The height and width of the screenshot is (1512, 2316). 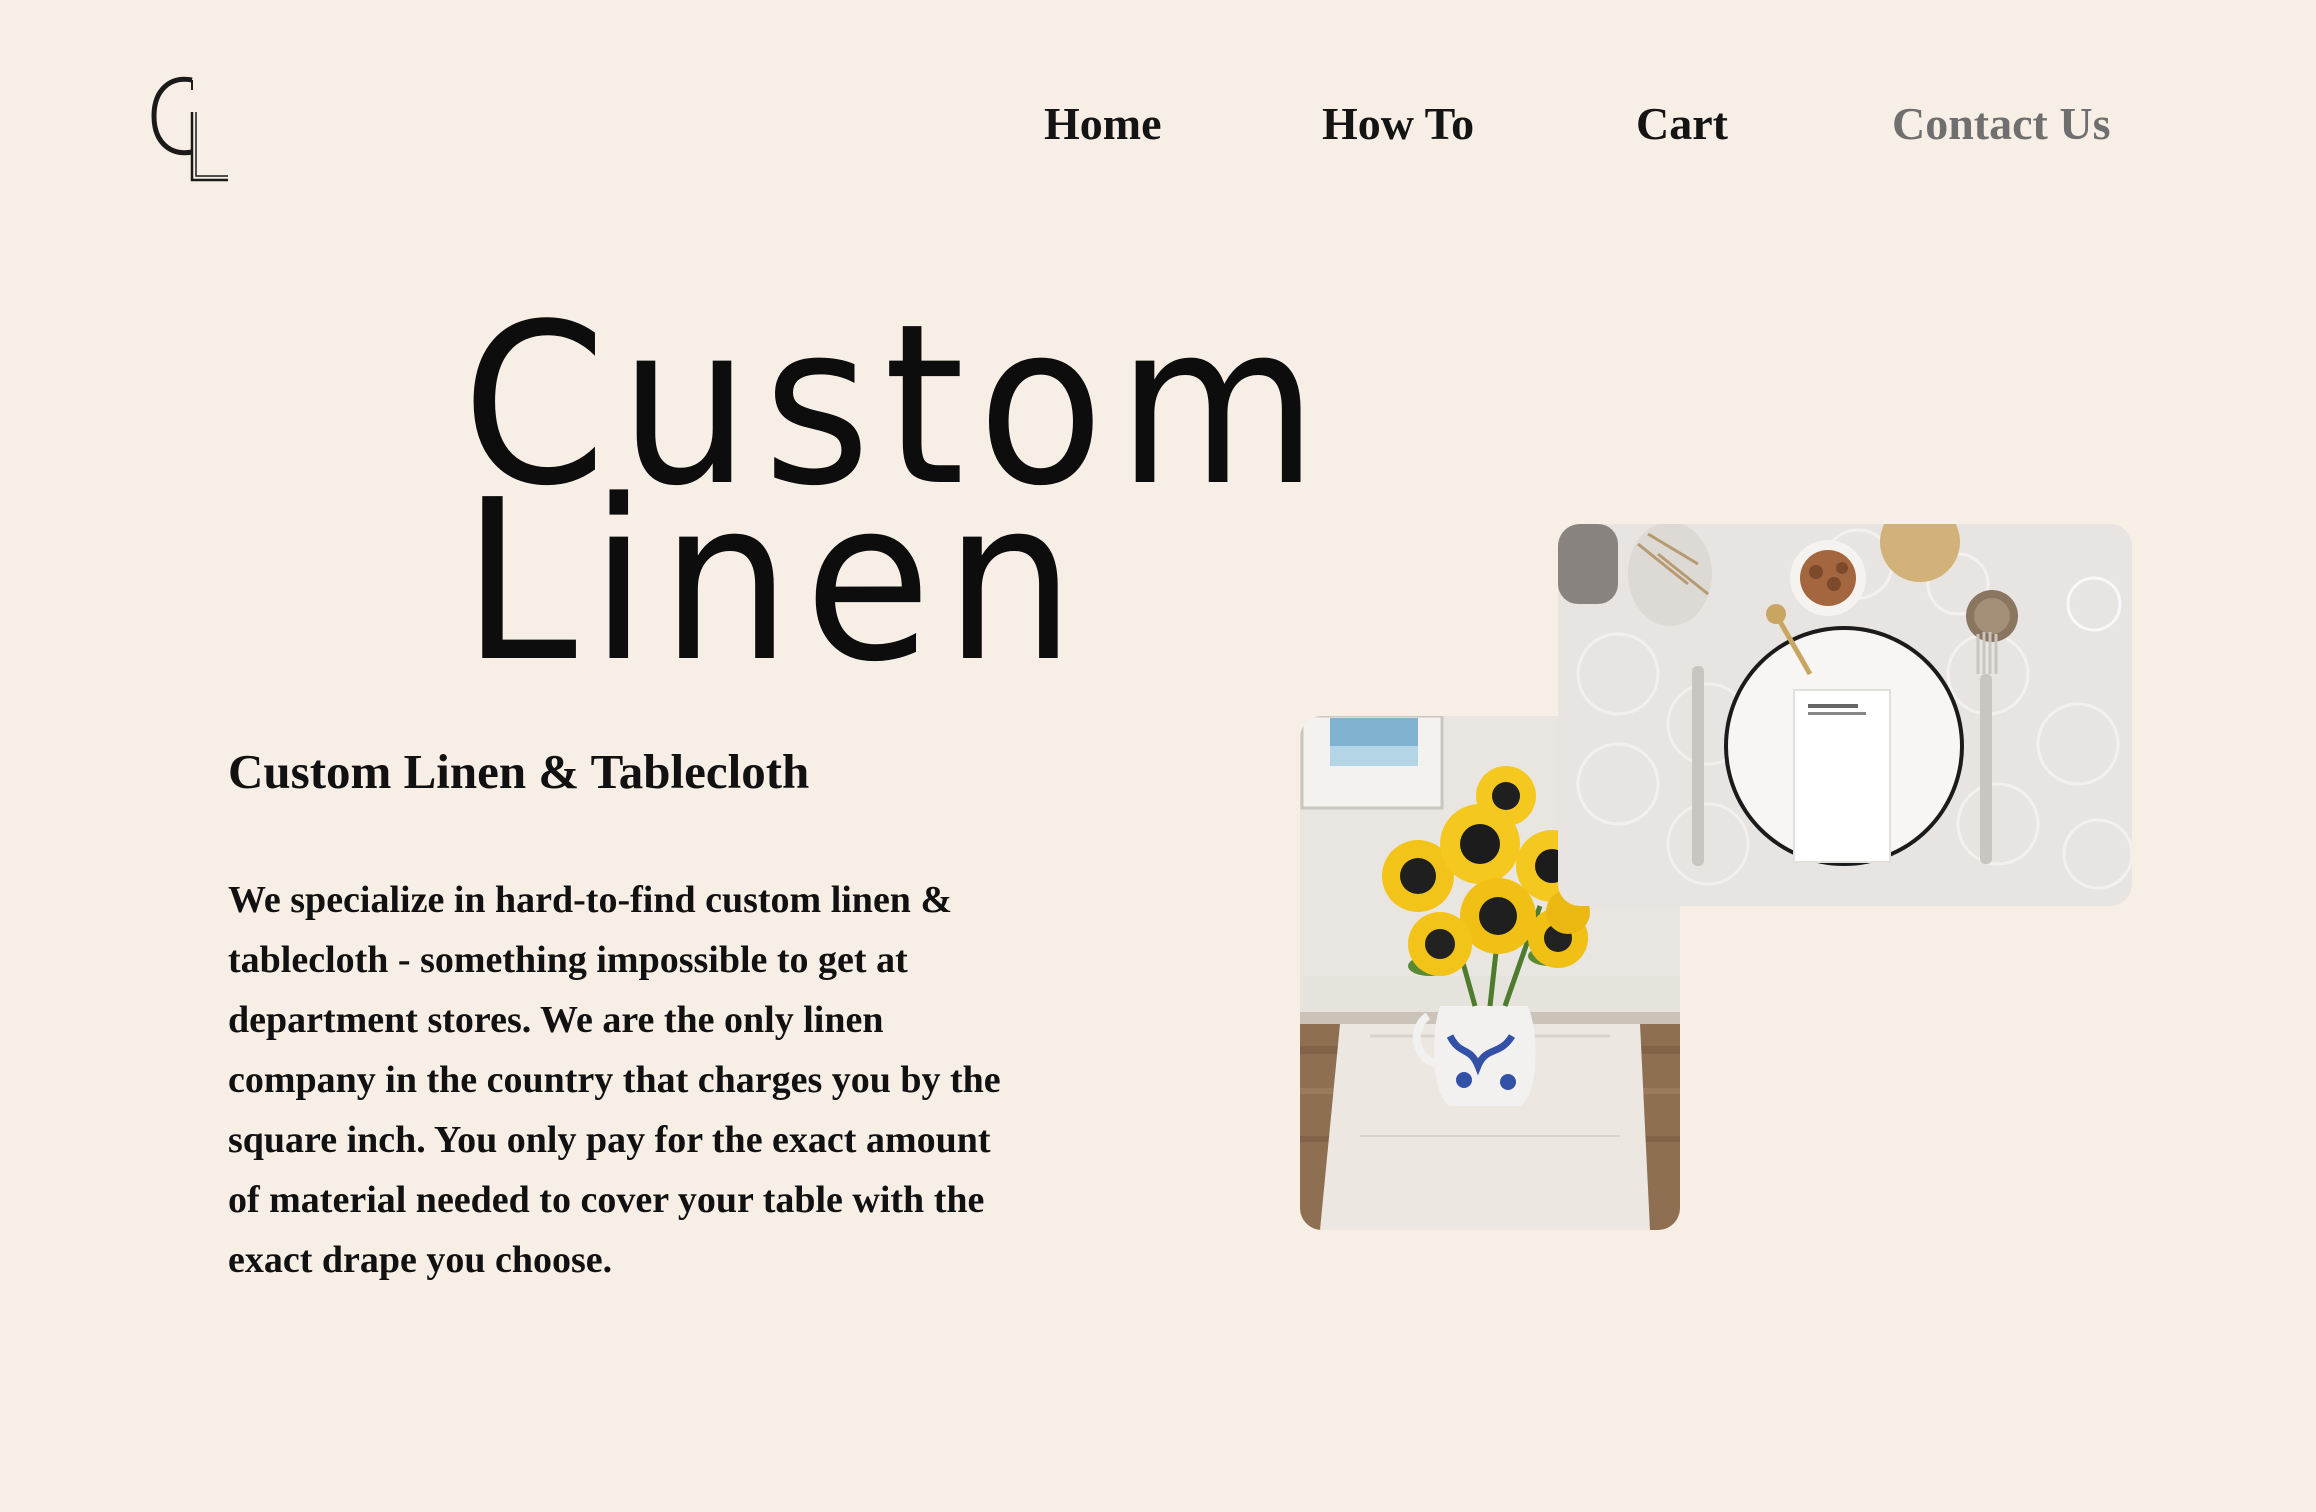 I want to click on nav-home-link: Home, so click(x=1103, y=124).